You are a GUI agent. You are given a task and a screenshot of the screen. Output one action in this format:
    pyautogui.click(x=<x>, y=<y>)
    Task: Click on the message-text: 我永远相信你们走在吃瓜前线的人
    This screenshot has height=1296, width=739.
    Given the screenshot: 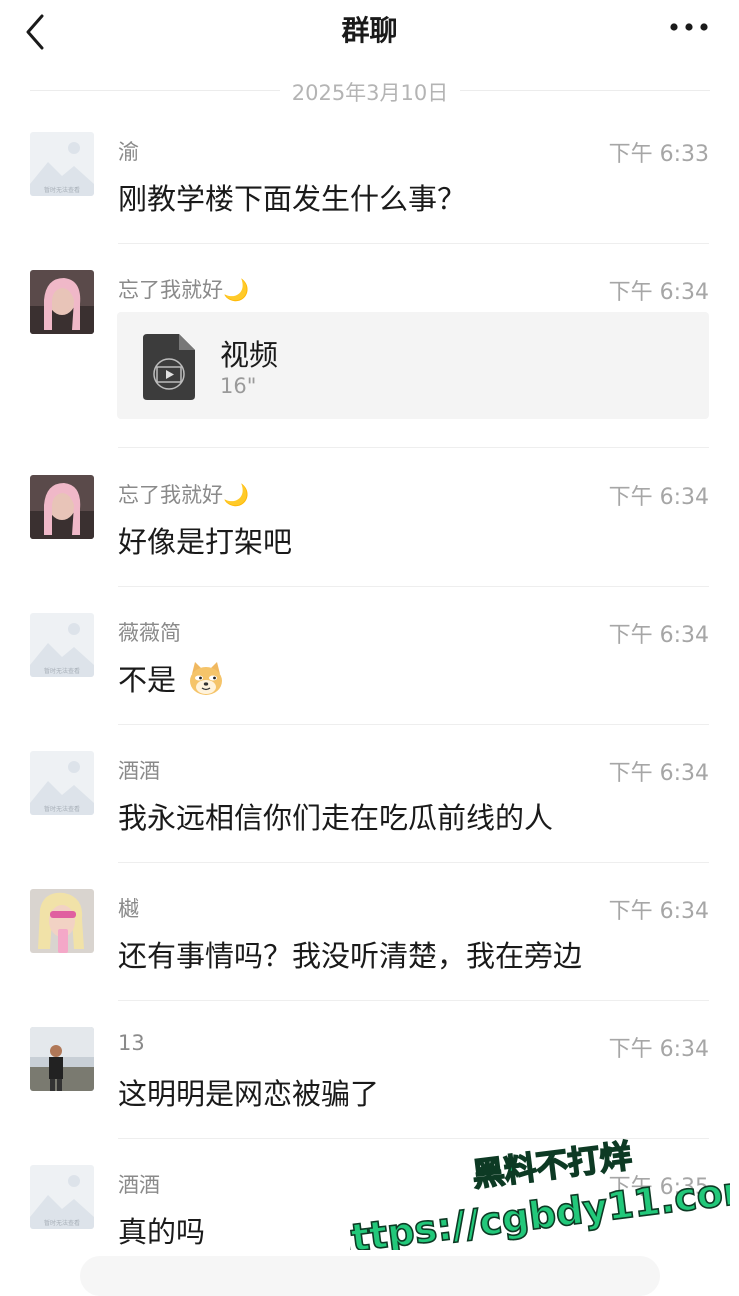 What is the action you would take?
    pyautogui.click(x=335, y=816)
    